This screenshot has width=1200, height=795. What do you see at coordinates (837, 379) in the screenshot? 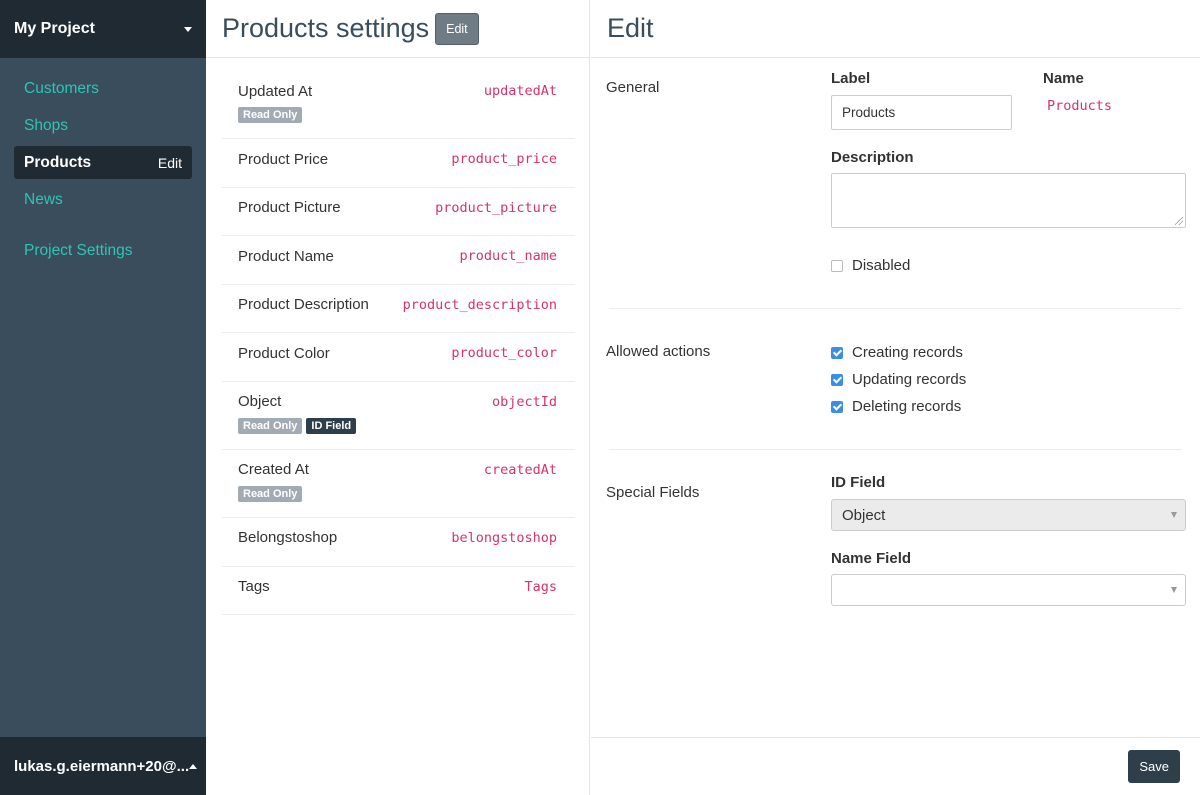
I see `updating-records-checkbox` at bounding box center [837, 379].